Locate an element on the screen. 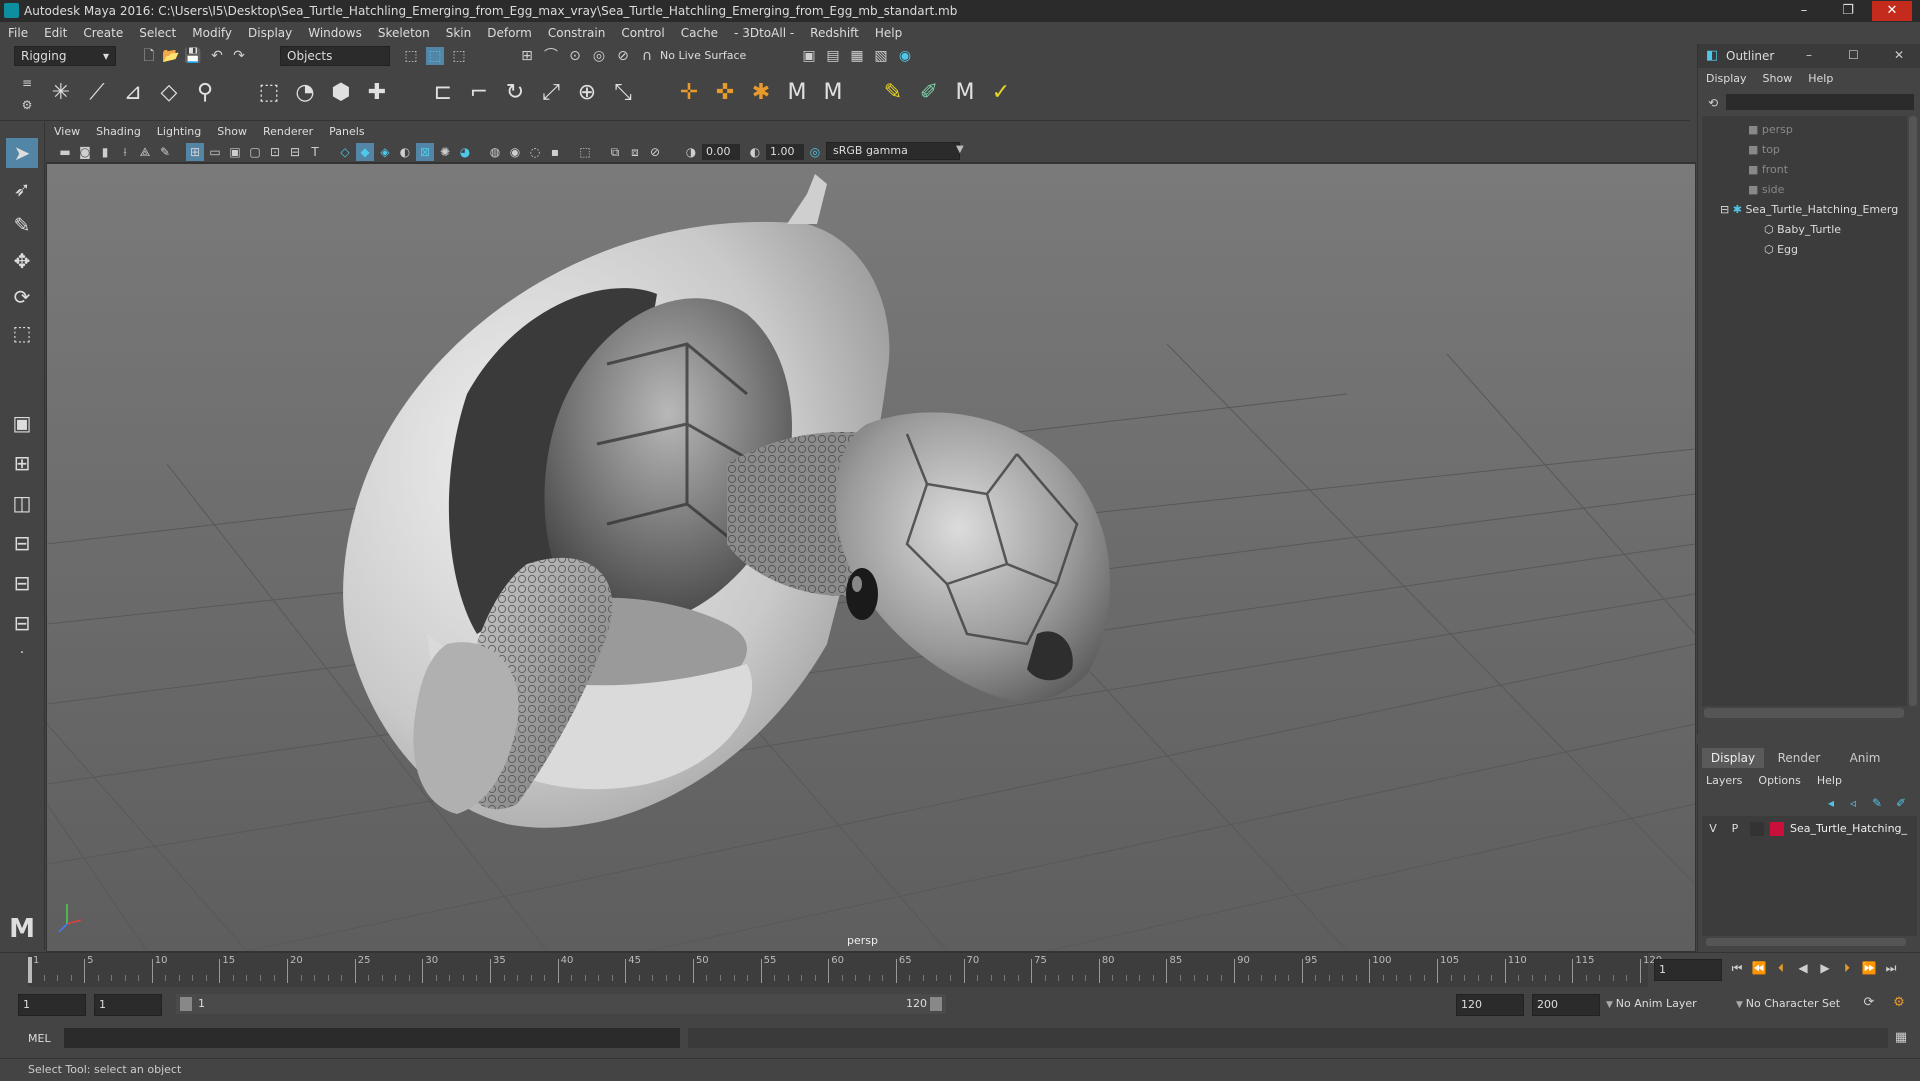 This screenshot has height=1081, width=1920. layer-move-up-icon: ◂ is located at coordinates (1831, 803).